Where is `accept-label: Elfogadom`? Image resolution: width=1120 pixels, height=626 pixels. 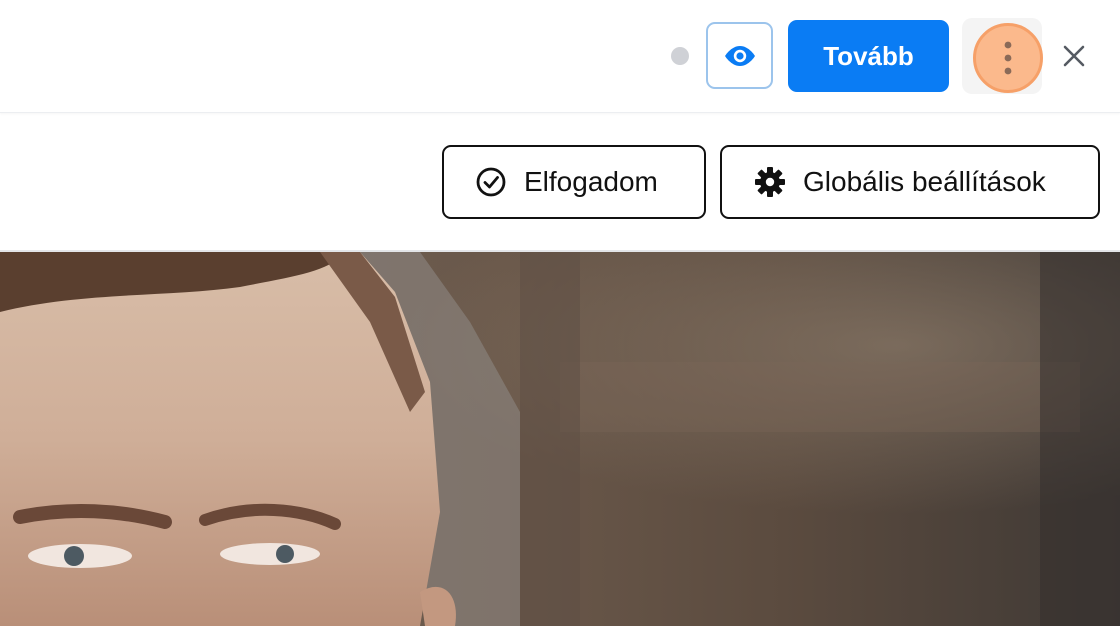
accept-label: Elfogadom is located at coordinates (591, 181).